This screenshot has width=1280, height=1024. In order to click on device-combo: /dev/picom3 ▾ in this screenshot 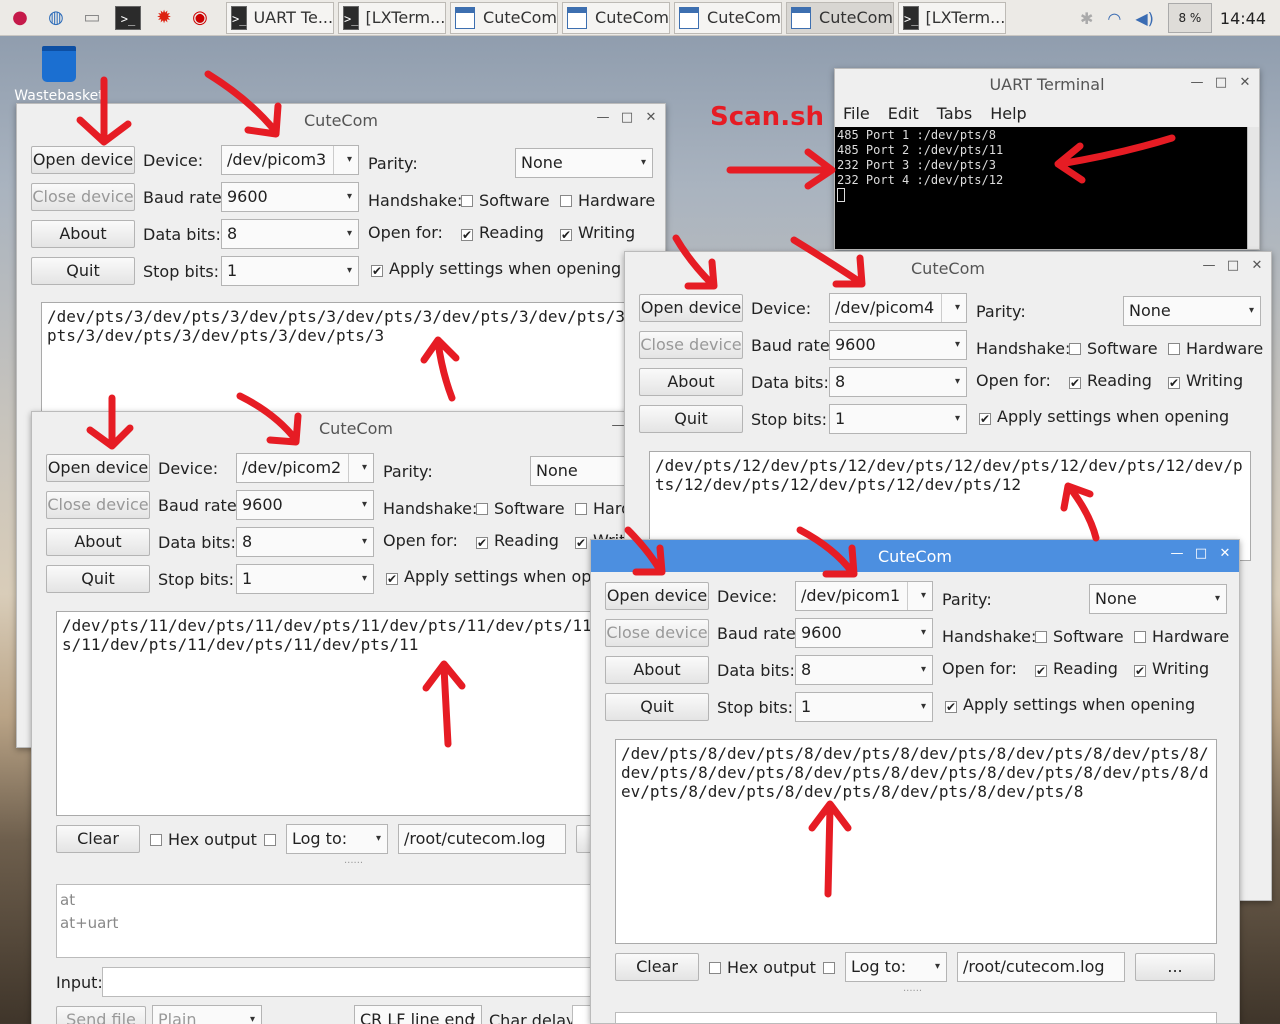, I will do `click(290, 160)`.